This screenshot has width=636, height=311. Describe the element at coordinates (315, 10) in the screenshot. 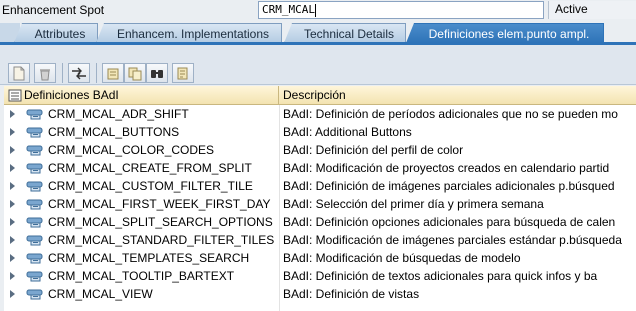

I see `text-caret` at that location.